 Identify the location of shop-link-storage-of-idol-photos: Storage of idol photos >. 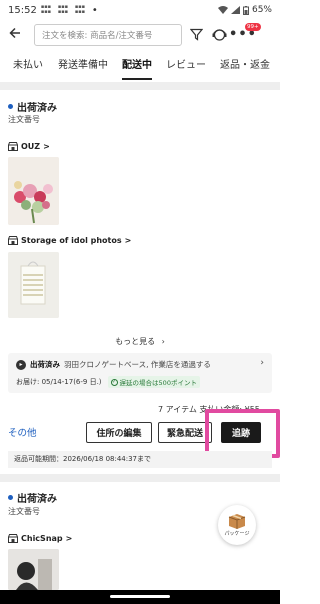
(69, 240).